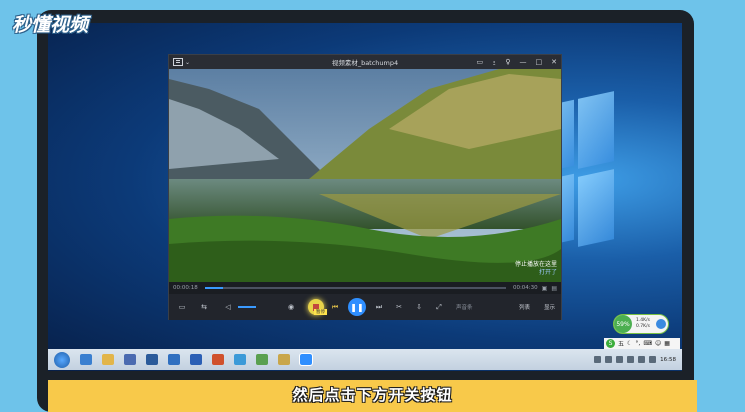 This screenshot has width=745, height=412. What do you see at coordinates (623, 324) in the screenshot?
I see `network-percent: 59%` at bounding box center [623, 324].